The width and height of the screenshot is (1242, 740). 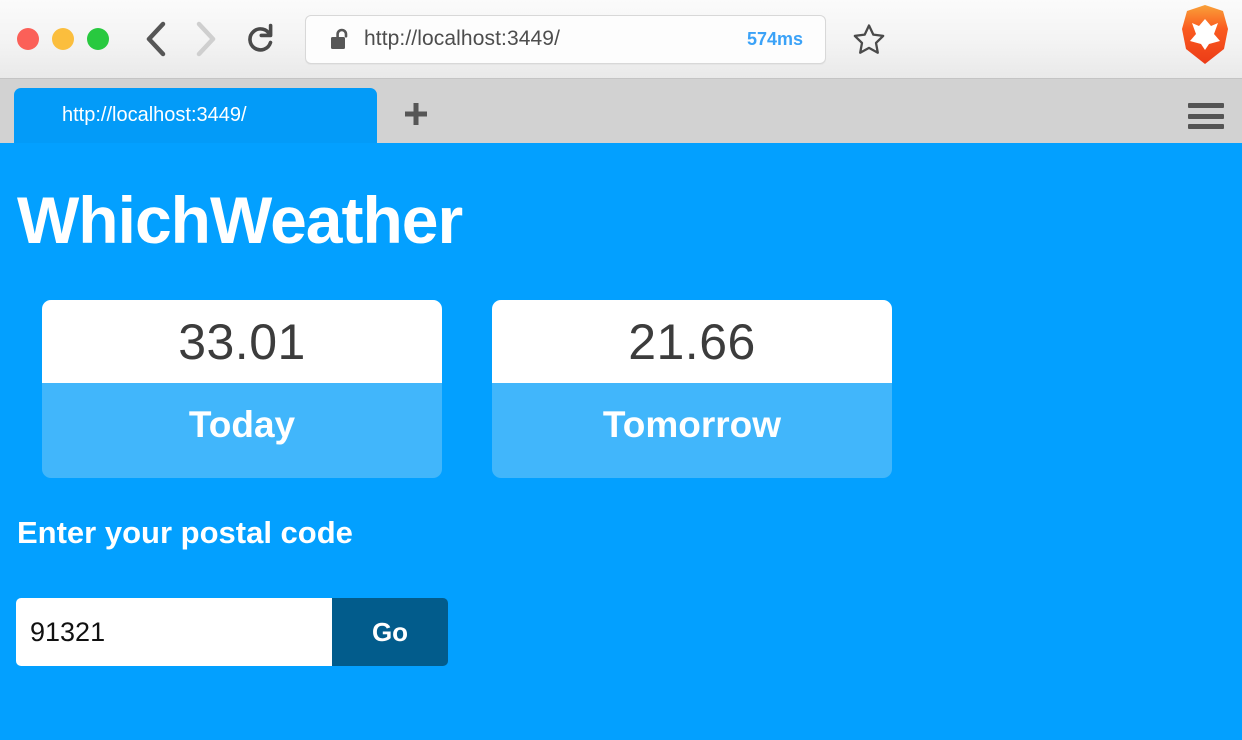 I want to click on postal-code-input, so click(x=174, y=632).